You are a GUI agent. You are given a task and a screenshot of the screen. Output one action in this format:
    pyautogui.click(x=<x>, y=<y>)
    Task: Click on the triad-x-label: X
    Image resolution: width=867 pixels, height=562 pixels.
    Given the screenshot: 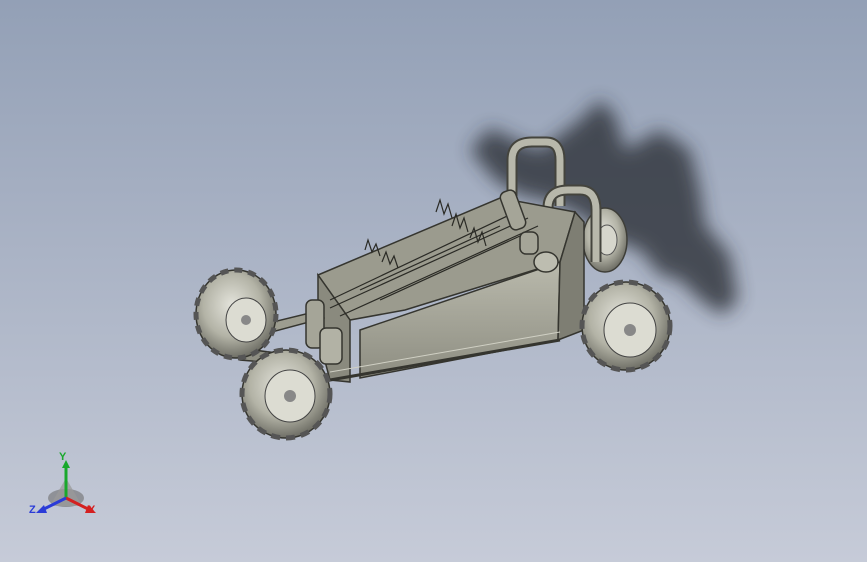 What is the action you would take?
    pyautogui.click(x=92, y=510)
    